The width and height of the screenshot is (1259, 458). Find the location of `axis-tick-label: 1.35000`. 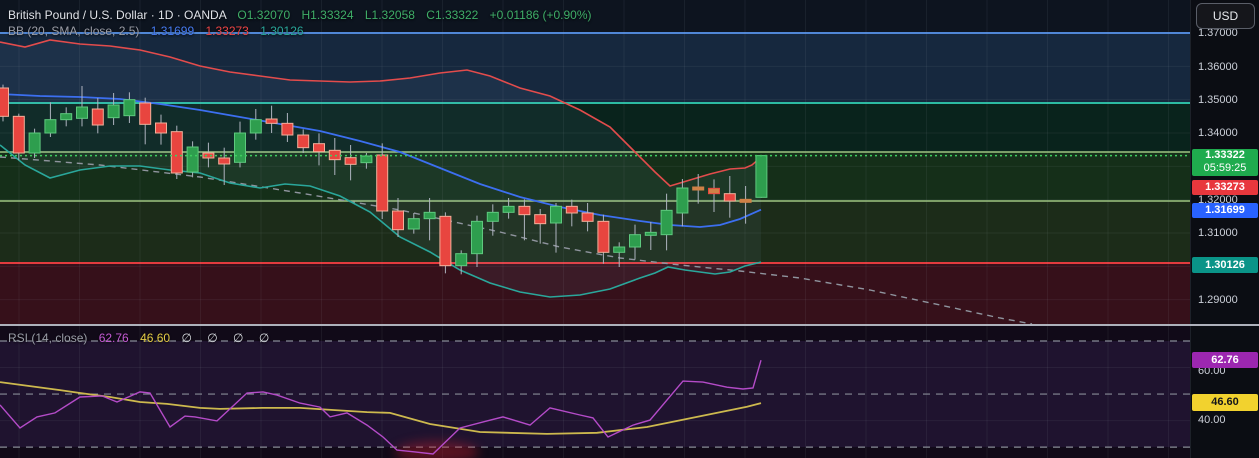

axis-tick-label: 1.35000 is located at coordinates (1218, 100).